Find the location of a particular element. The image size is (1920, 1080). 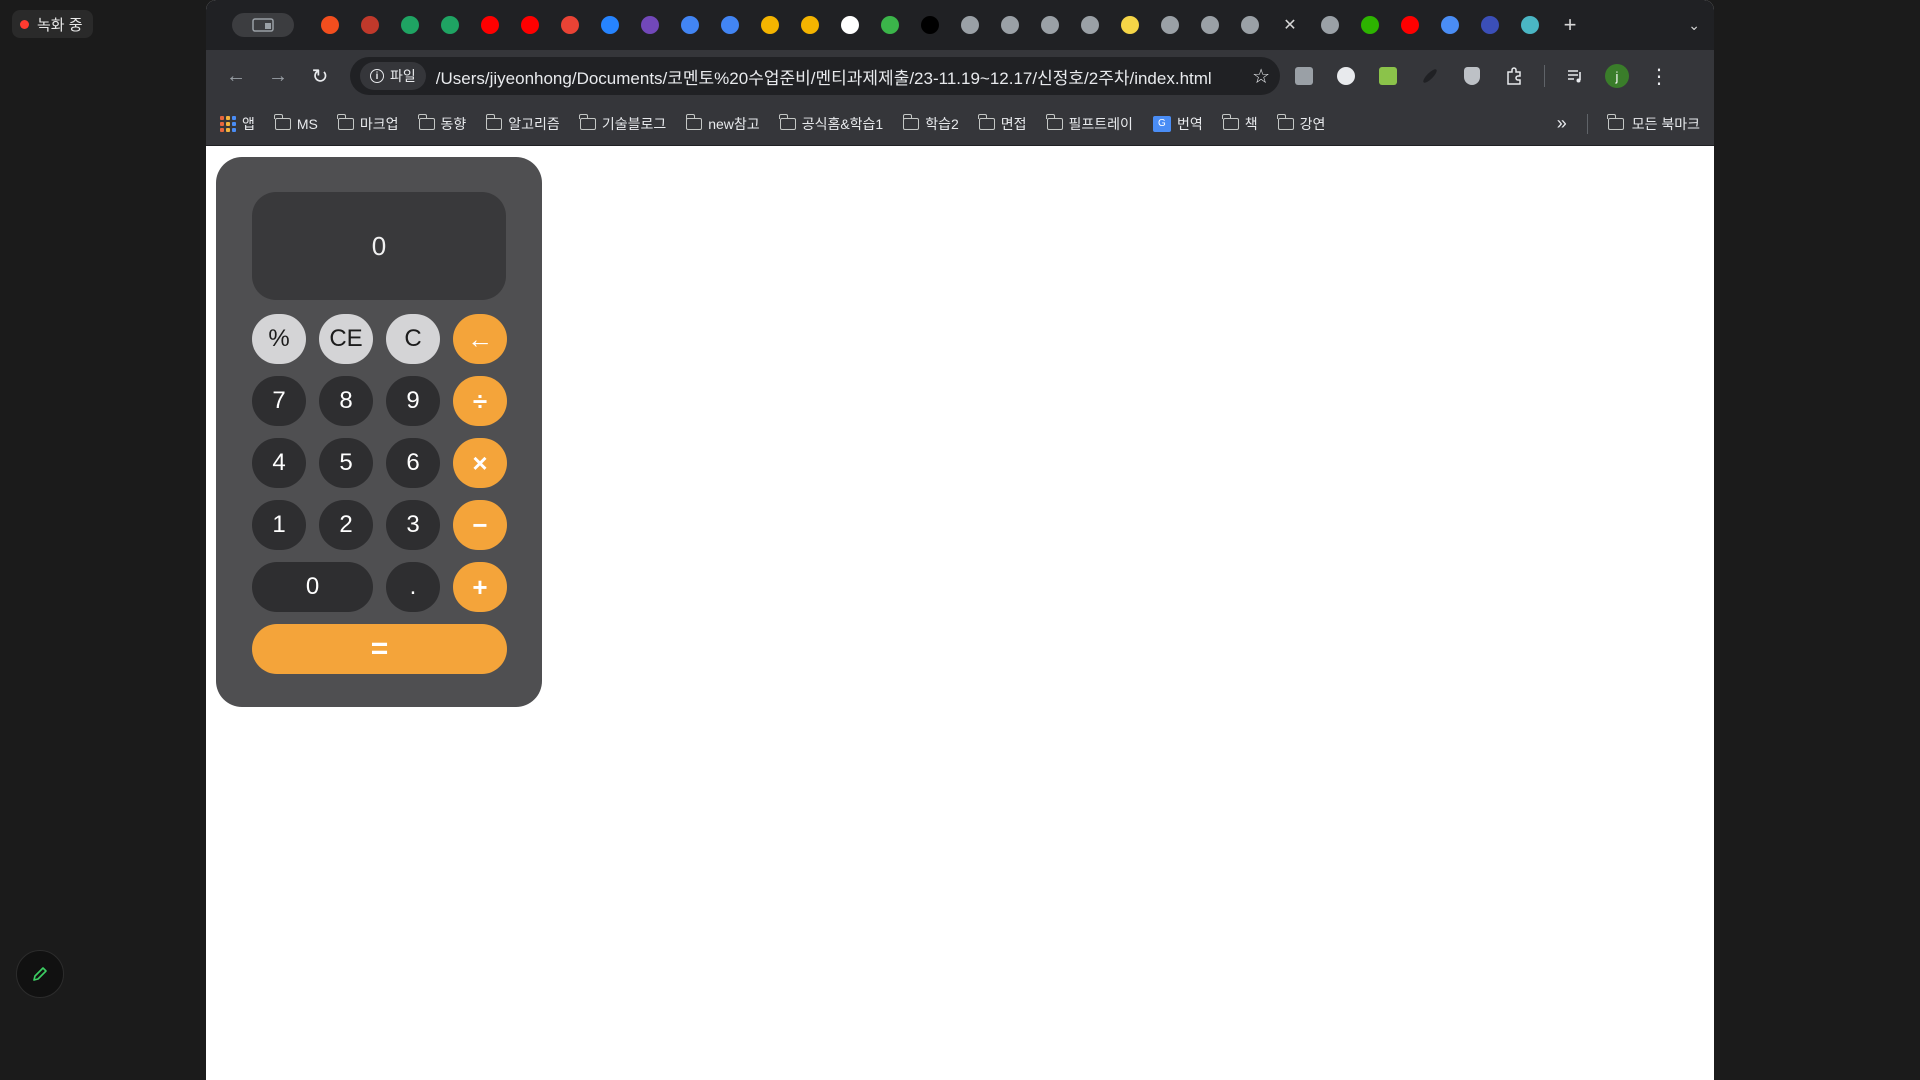

playlist-icon is located at coordinates (1574, 76).